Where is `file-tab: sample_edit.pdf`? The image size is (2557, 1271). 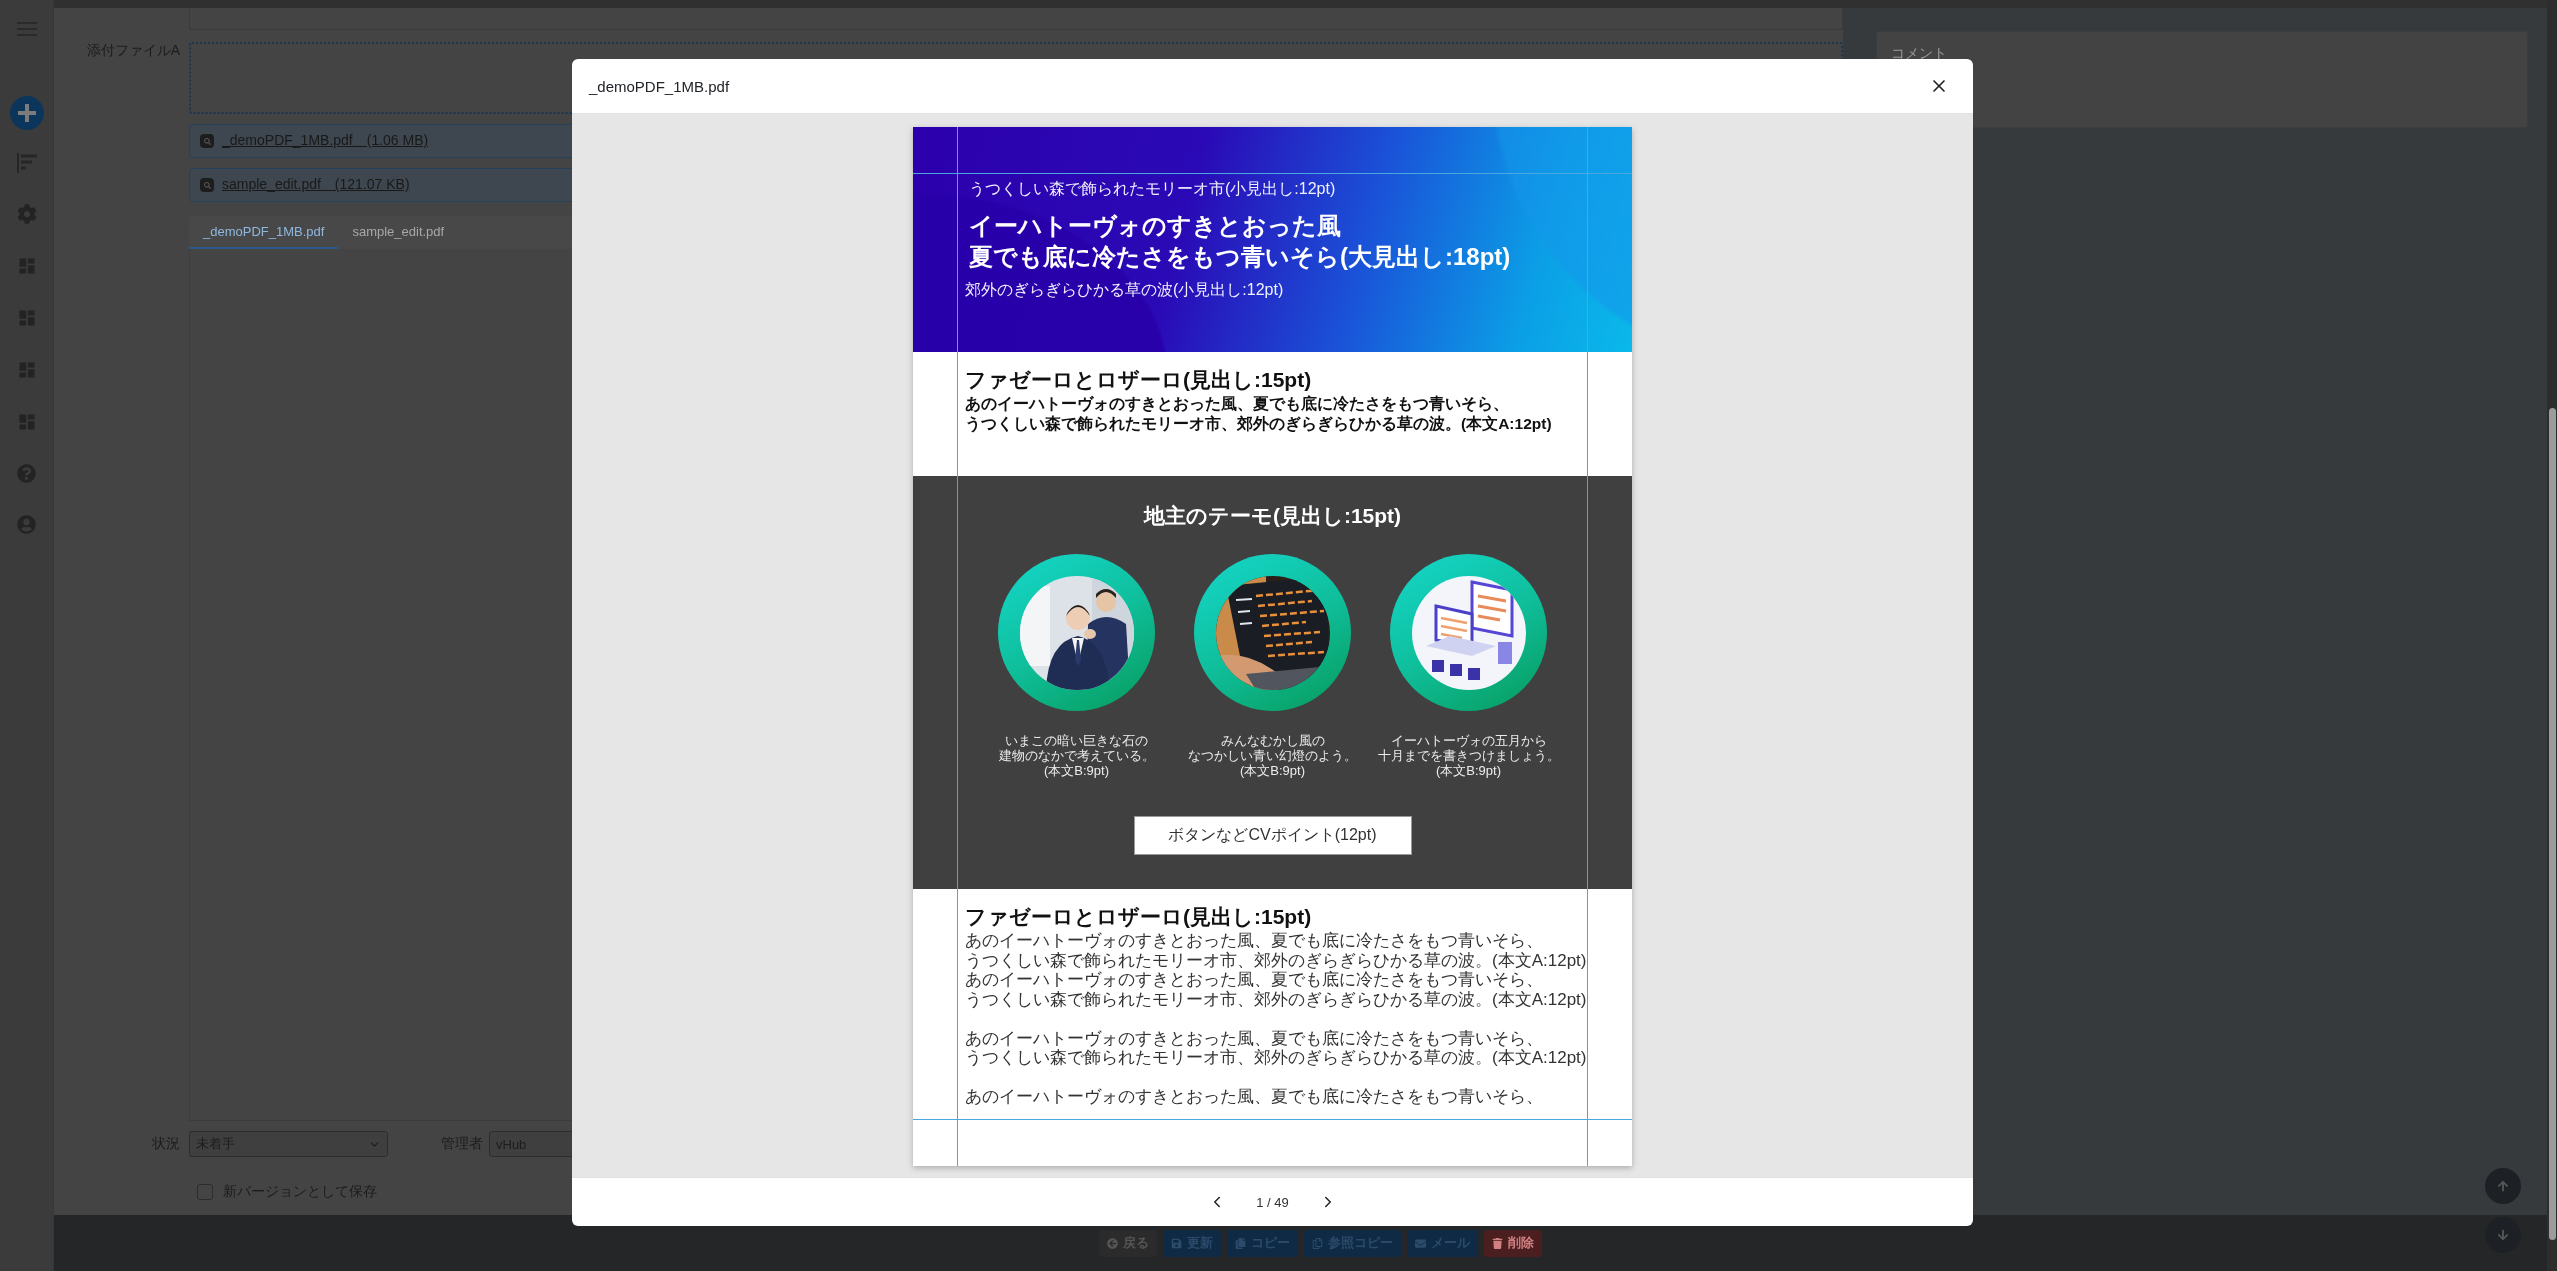 file-tab: sample_edit.pdf is located at coordinates (398, 232).